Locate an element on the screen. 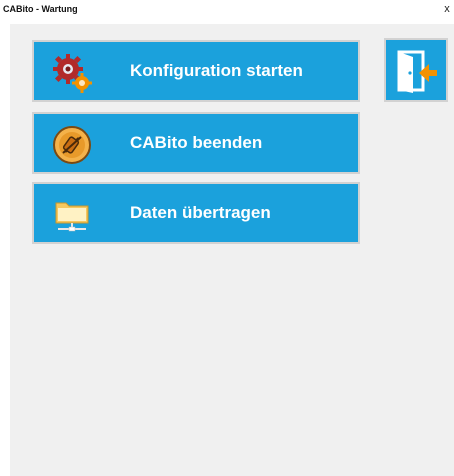 This screenshot has height=476, width=454. start-configuration-label: Konfiguration starten is located at coordinates (216, 70).